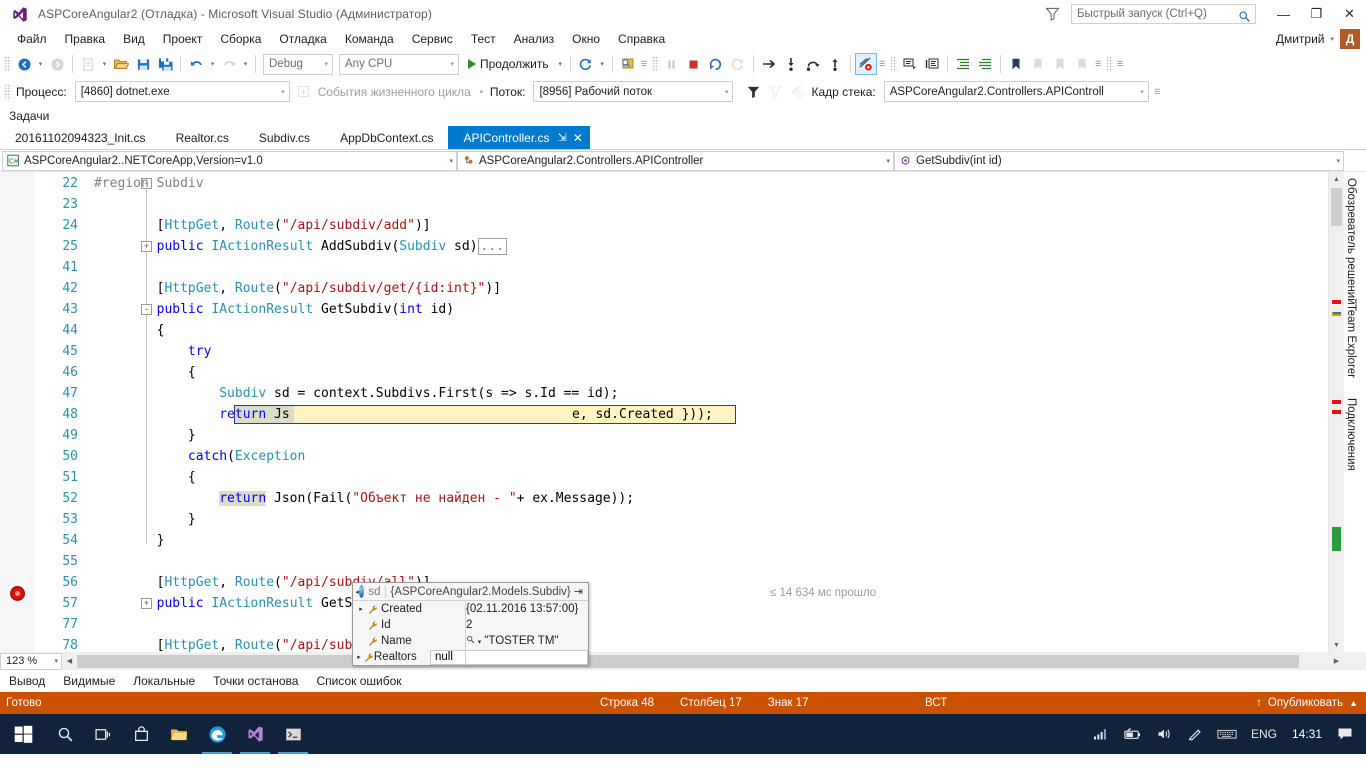 Image resolution: width=1366 pixels, height=768 pixels. Describe the element at coordinates (1336, 645) in the screenshot. I see `scroll-down-icon: ▼` at that location.